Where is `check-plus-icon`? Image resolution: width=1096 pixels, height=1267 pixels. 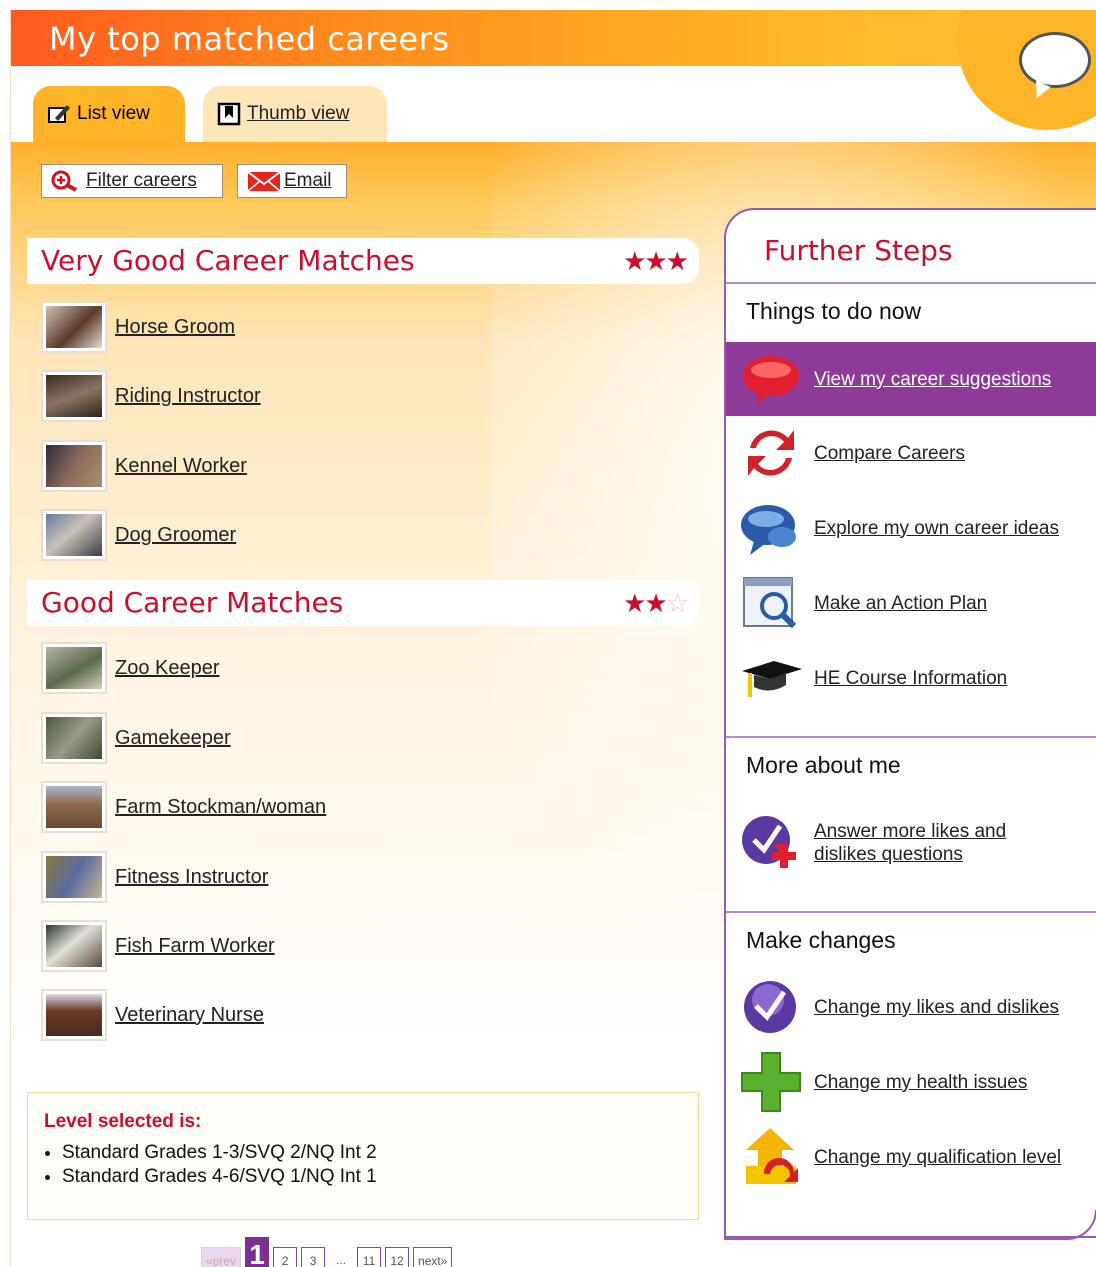
check-plus-icon is located at coordinates (771, 843).